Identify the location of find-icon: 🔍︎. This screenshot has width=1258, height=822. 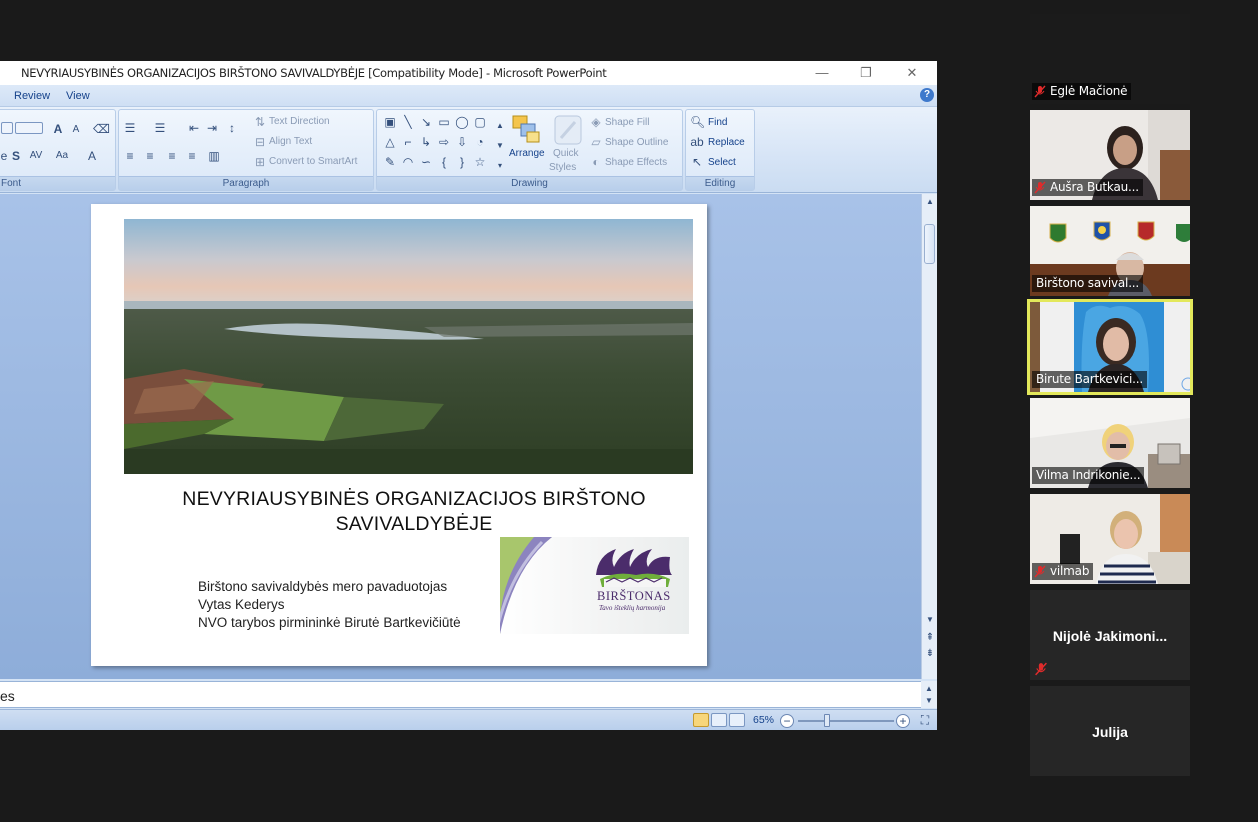
(698, 122).